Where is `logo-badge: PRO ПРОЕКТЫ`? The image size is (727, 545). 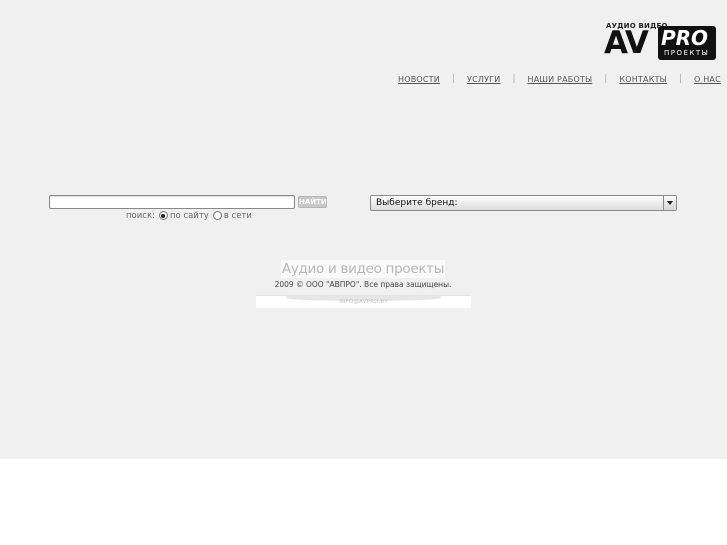 logo-badge: PRO ПРОЕКТЫ is located at coordinates (687, 43).